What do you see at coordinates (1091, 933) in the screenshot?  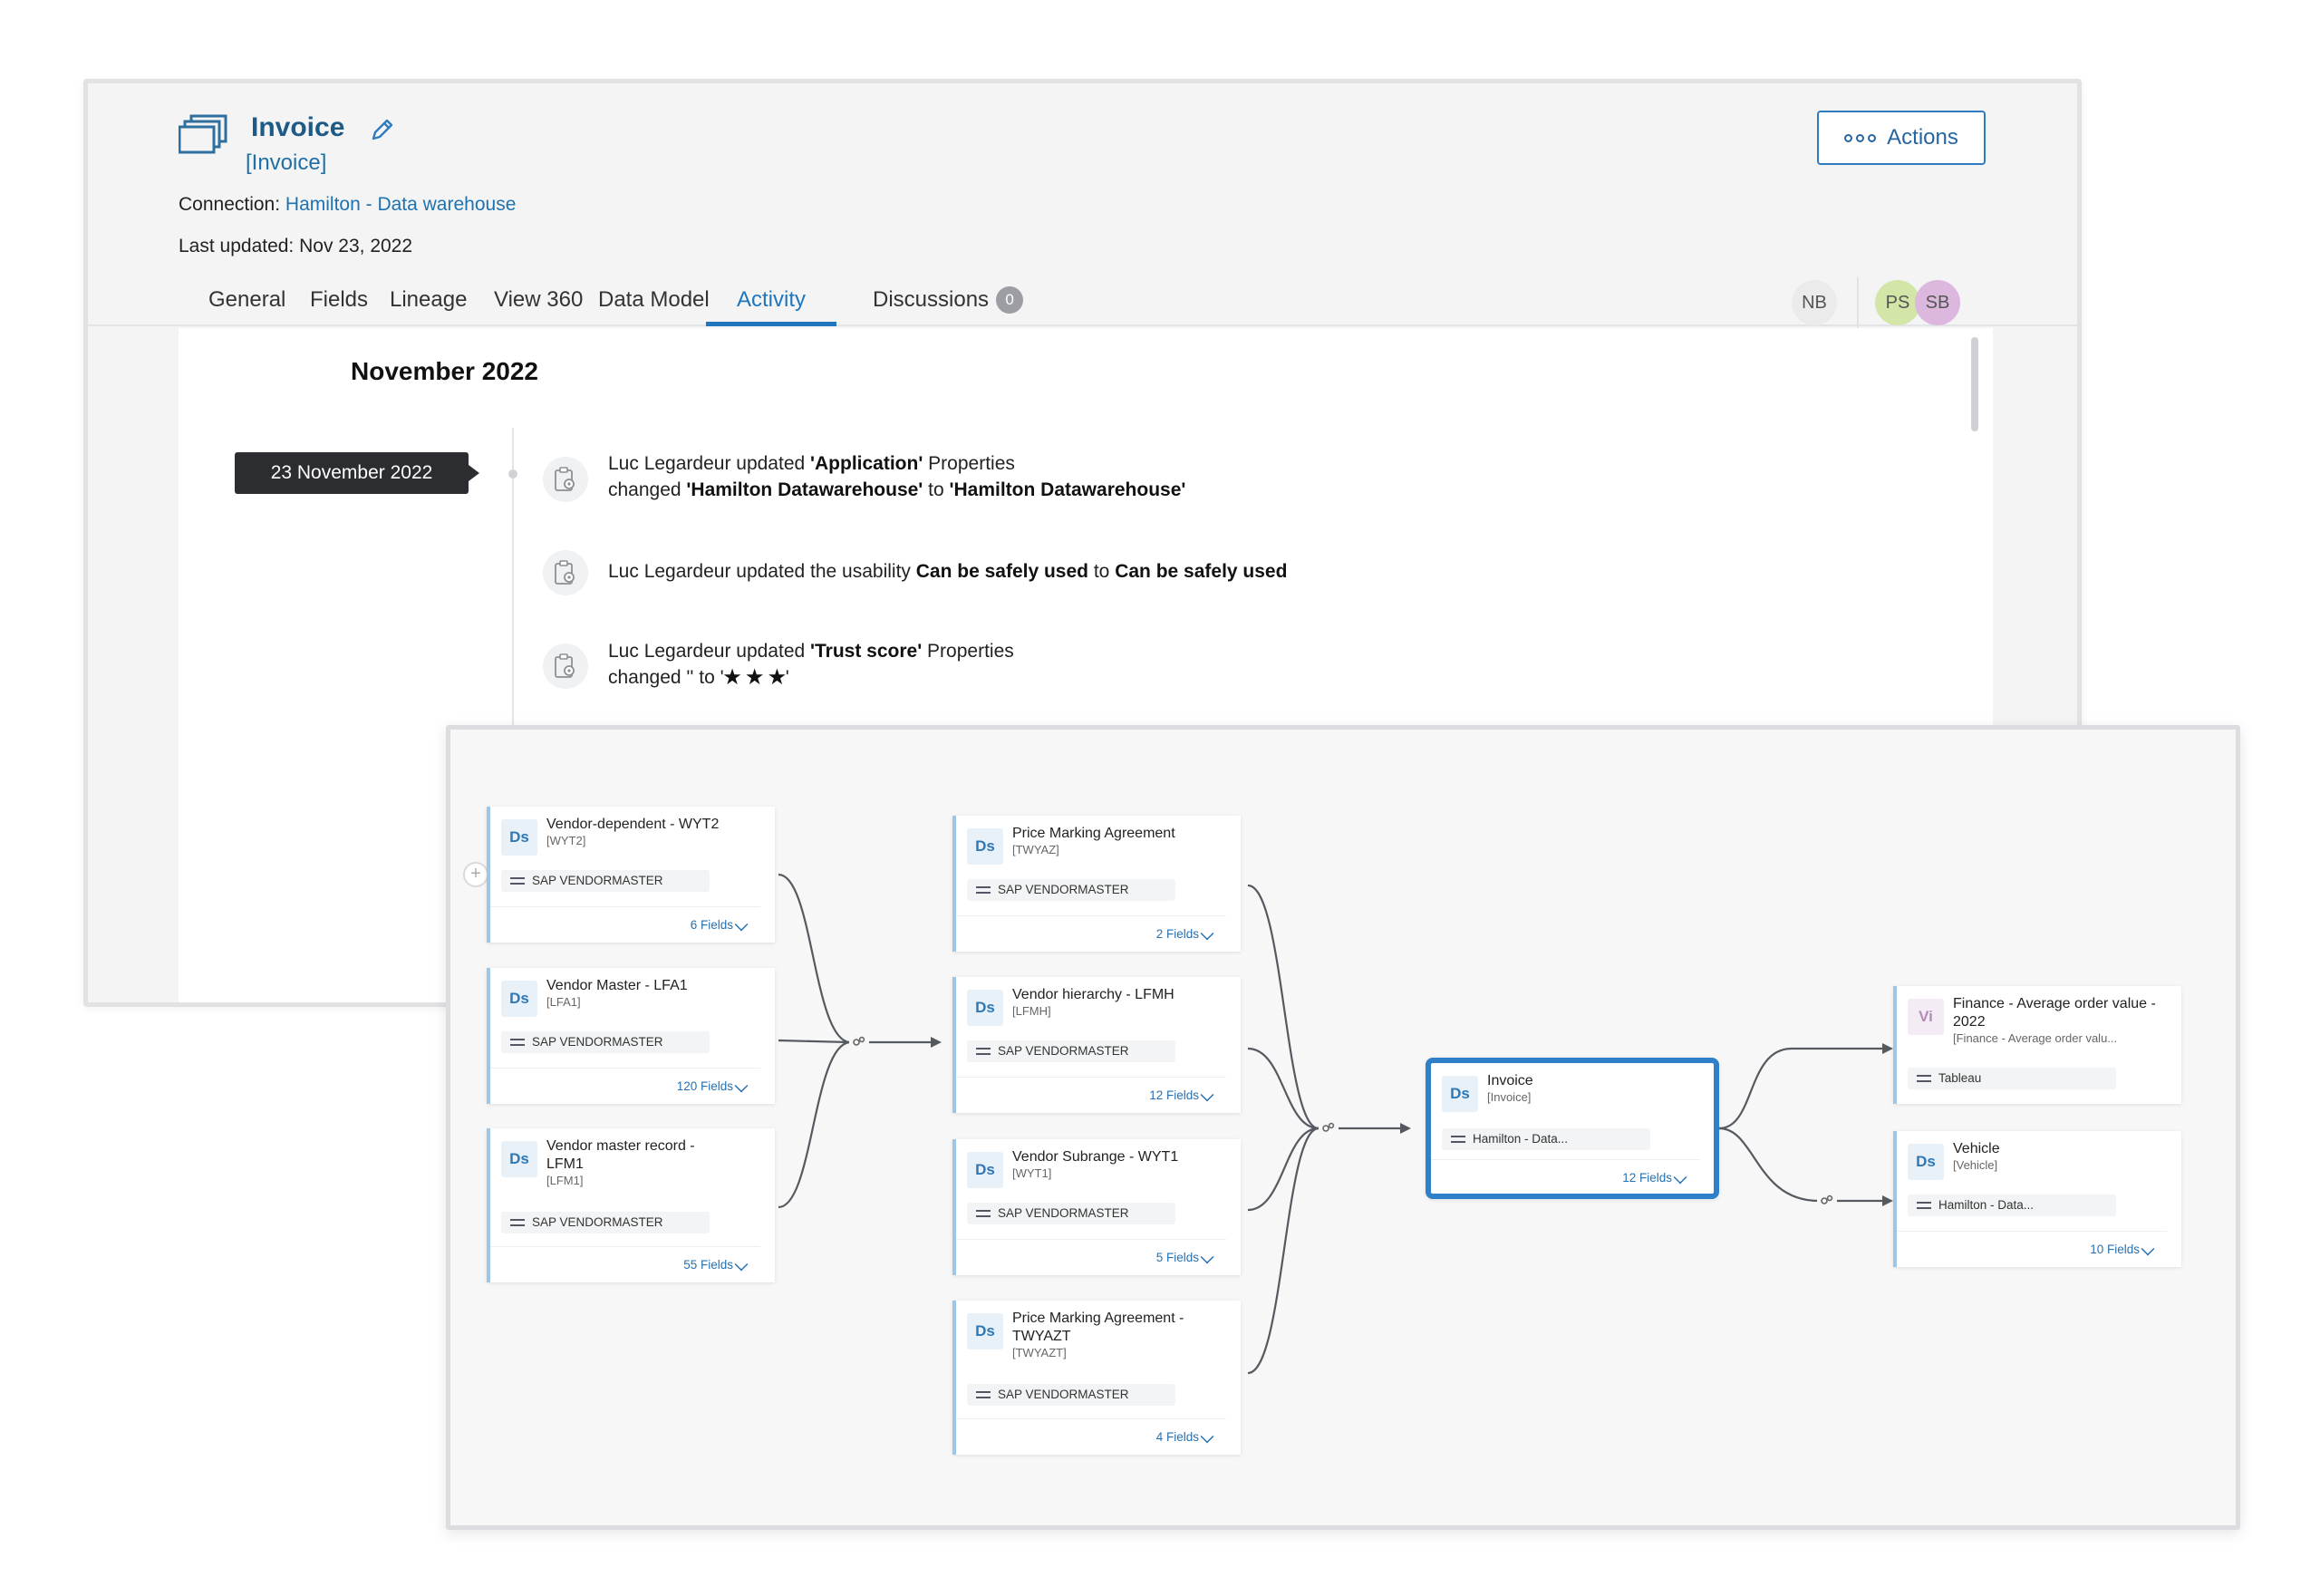 I see `node-fields-toggle: 2 Fields` at bounding box center [1091, 933].